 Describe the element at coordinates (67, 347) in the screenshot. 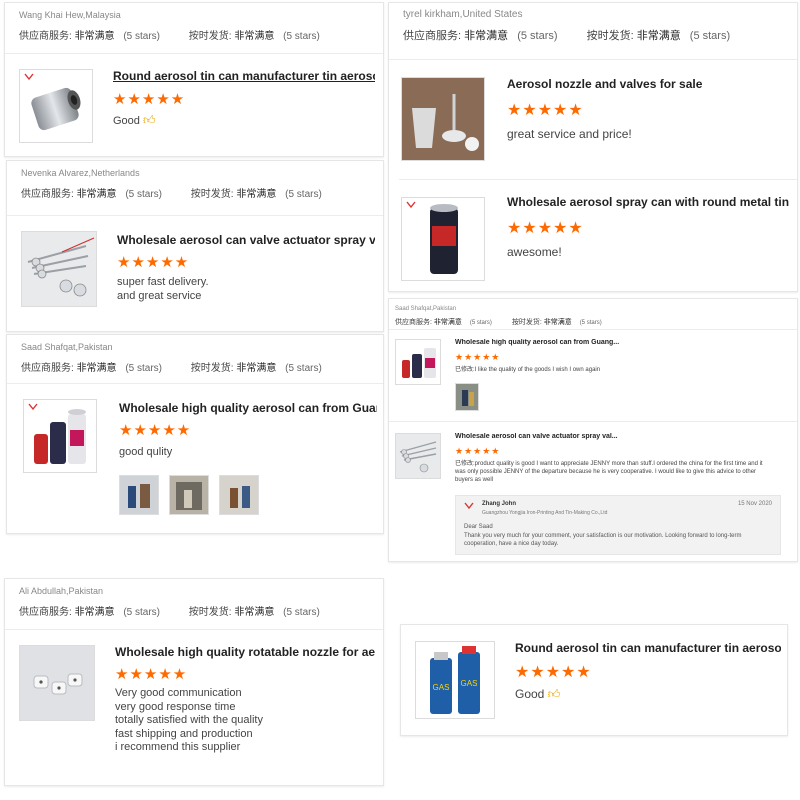

I see `reviewer-name: Saad Shafqat,Pakistan` at that location.